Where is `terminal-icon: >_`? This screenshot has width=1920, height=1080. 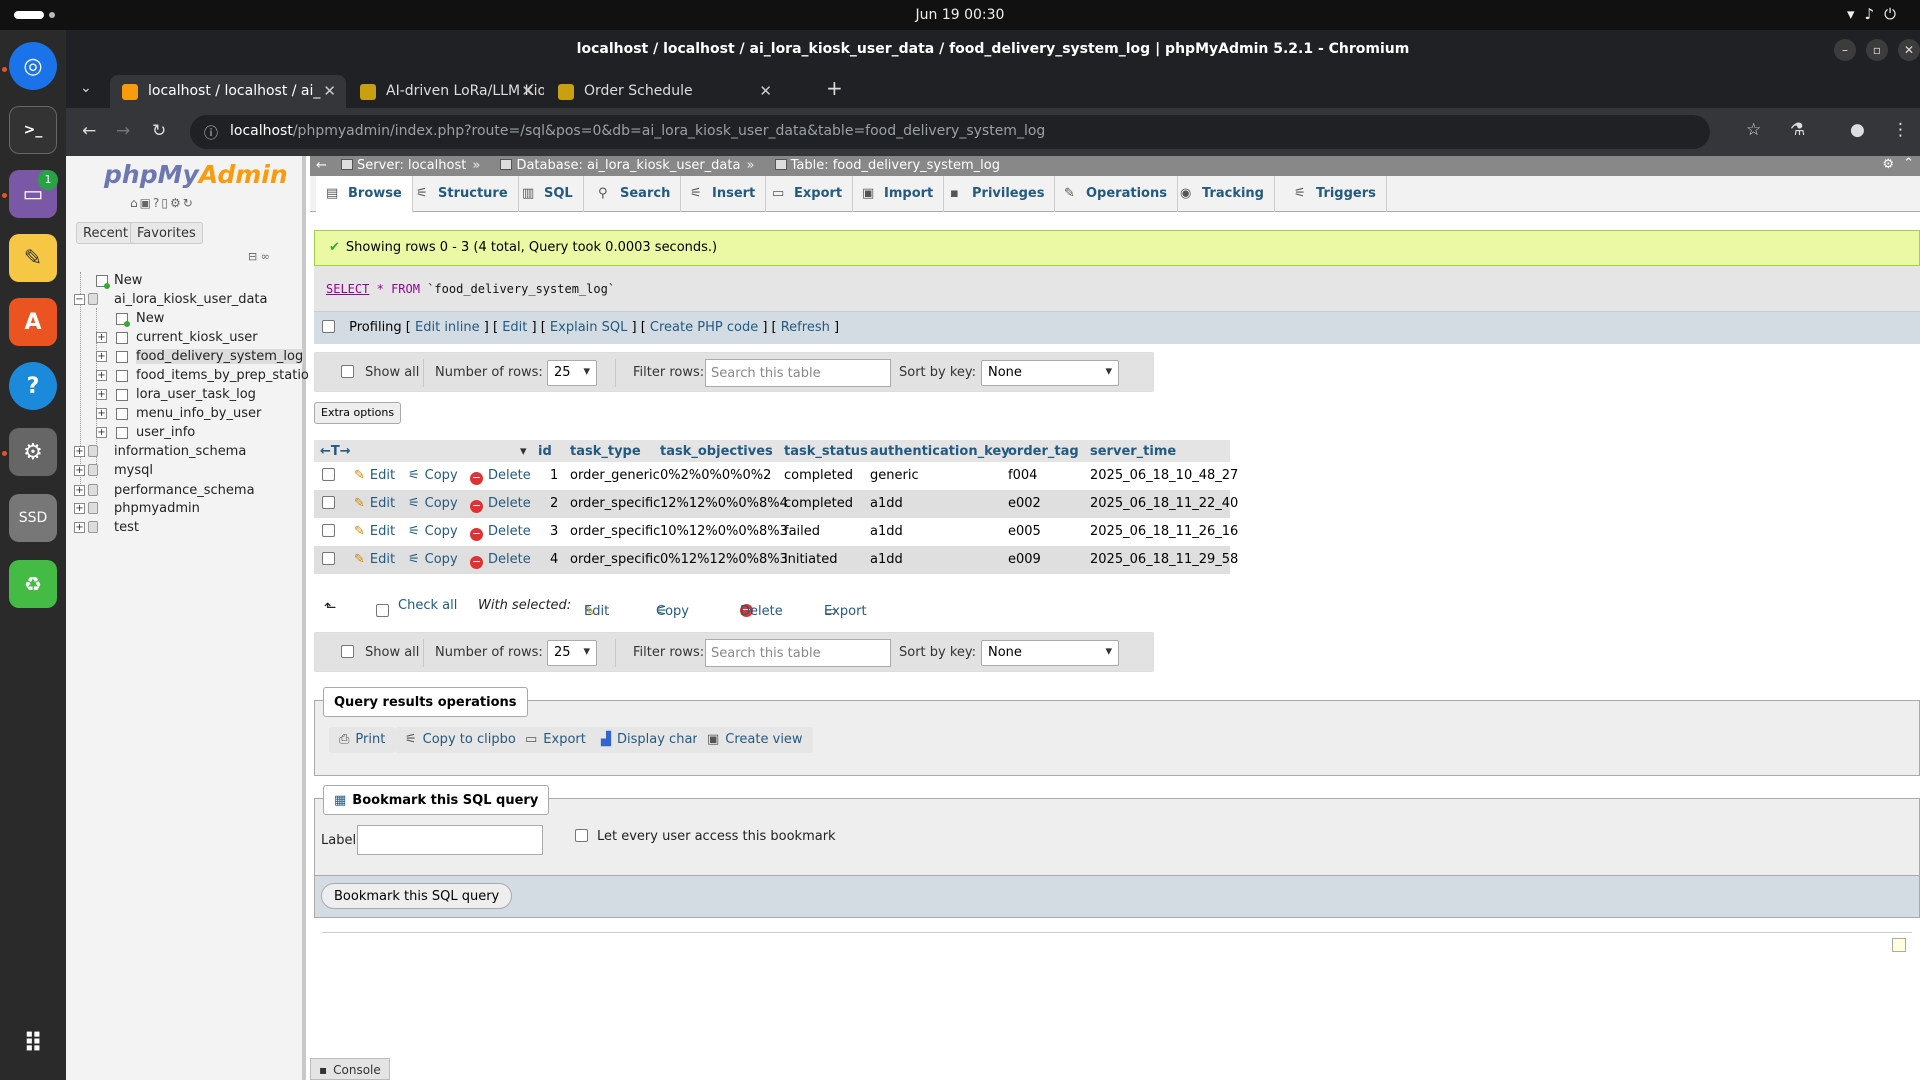
terminal-icon: >_ is located at coordinates (33, 130).